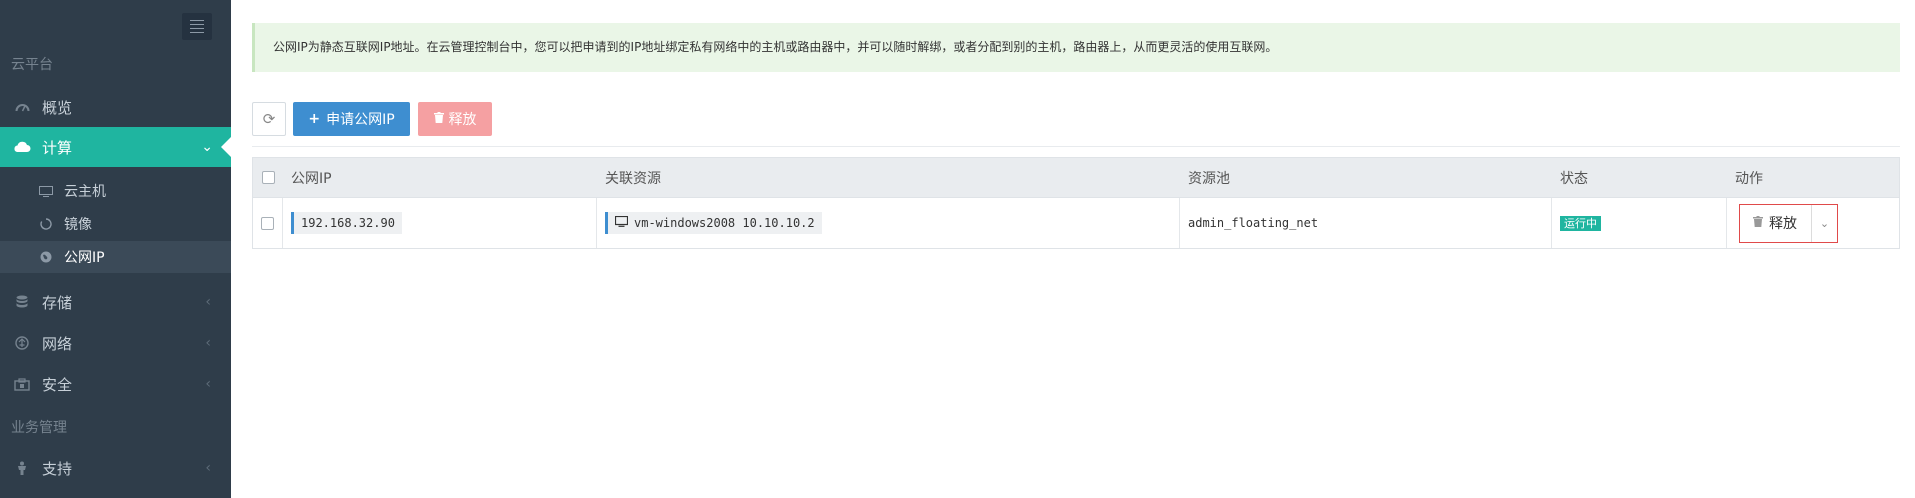 This screenshot has height=498, width=1915. Describe the element at coordinates (57, 384) in the screenshot. I see `sidebar-item-label: 安全` at that location.